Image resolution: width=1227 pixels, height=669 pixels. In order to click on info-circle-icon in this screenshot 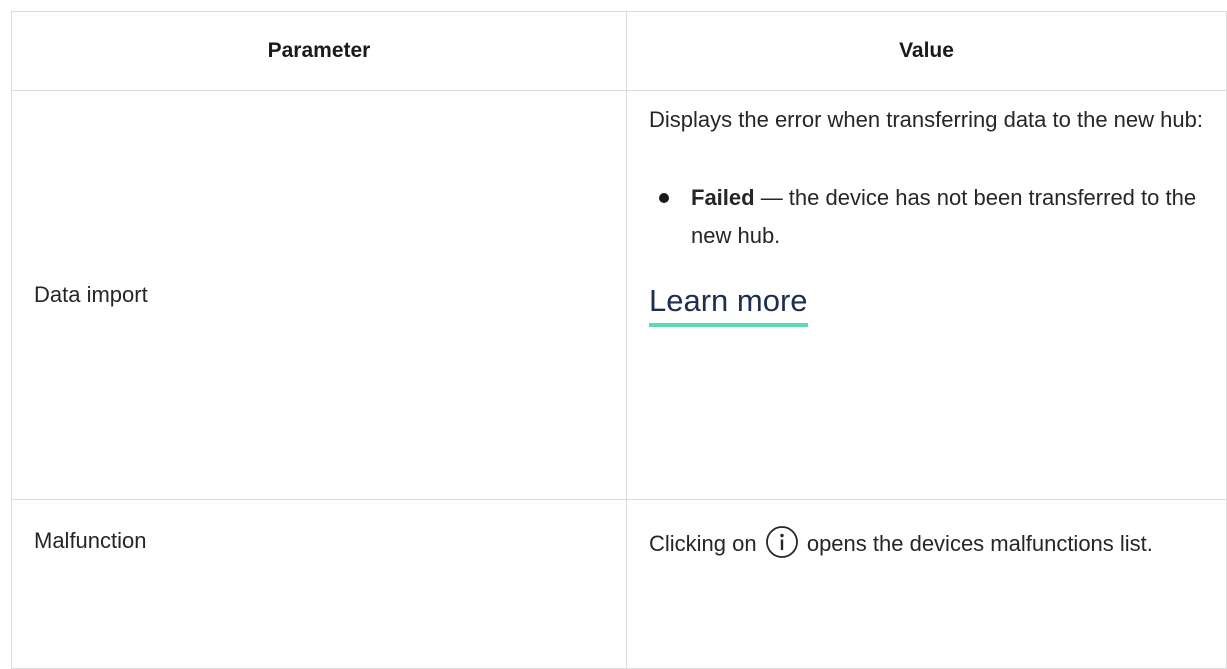, I will do `click(781, 542)`.